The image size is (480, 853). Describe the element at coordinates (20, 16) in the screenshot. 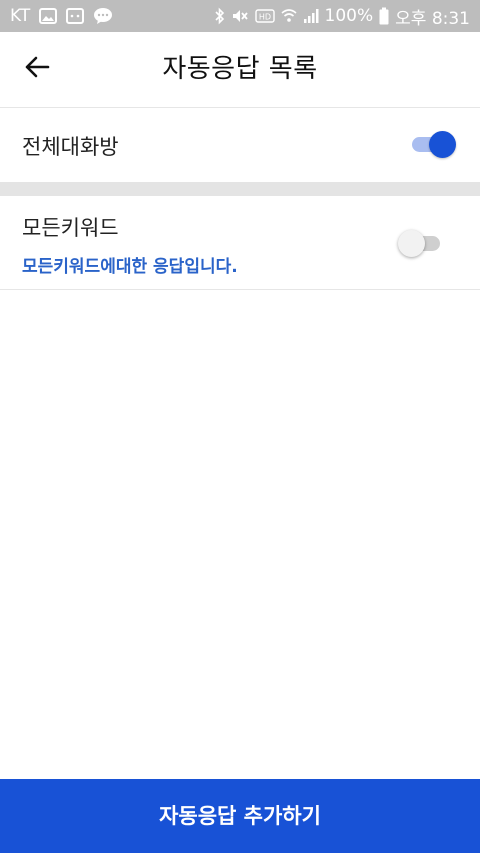

I see `carrier-label: KT` at that location.